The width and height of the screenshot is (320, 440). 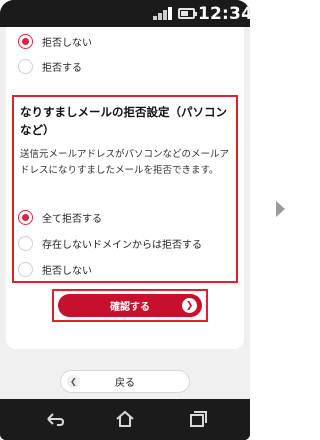 I want to click on section-title: なりすましメールの拒否設定（パソコンなど）, so click(x=123, y=121).